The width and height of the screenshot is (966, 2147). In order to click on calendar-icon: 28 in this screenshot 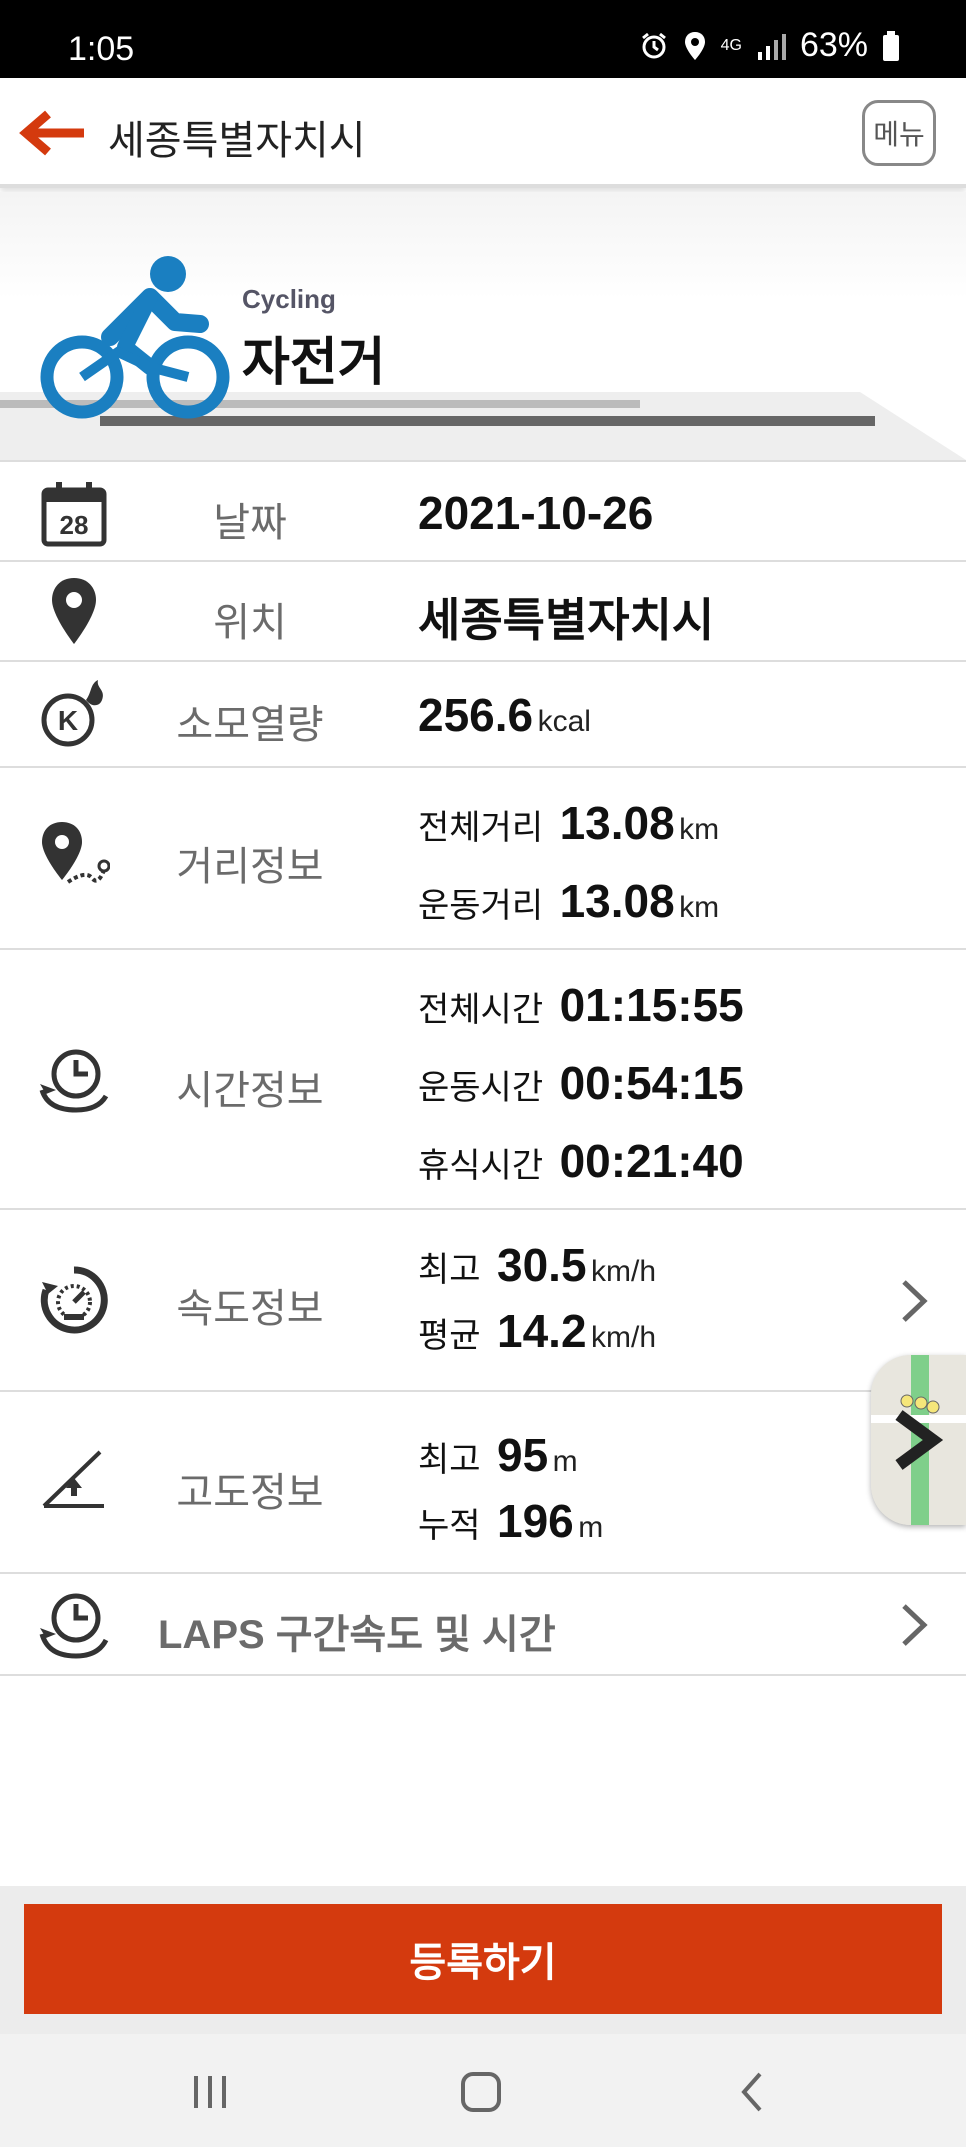, I will do `click(74, 514)`.